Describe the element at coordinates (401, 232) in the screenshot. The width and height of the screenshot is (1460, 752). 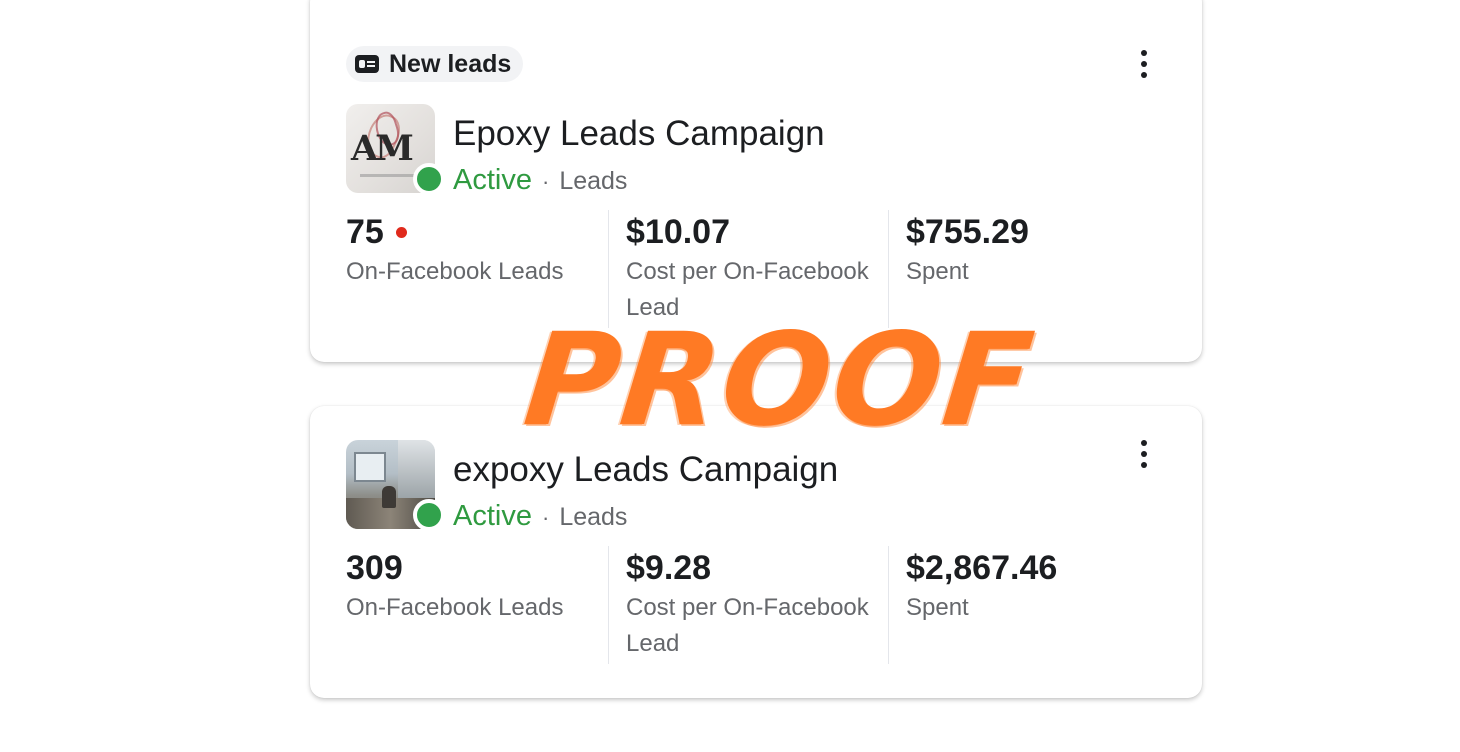
I see `new-activity-dot` at that location.